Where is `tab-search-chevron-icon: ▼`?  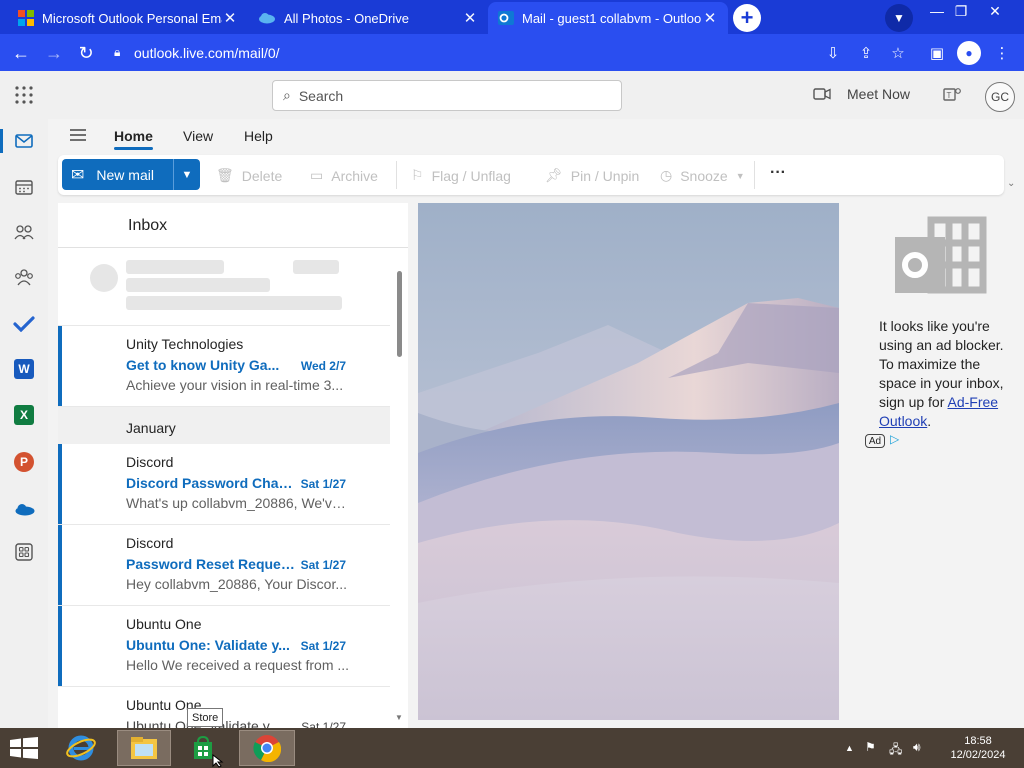
tab-search-chevron-icon: ▼ is located at coordinates (899, 18).